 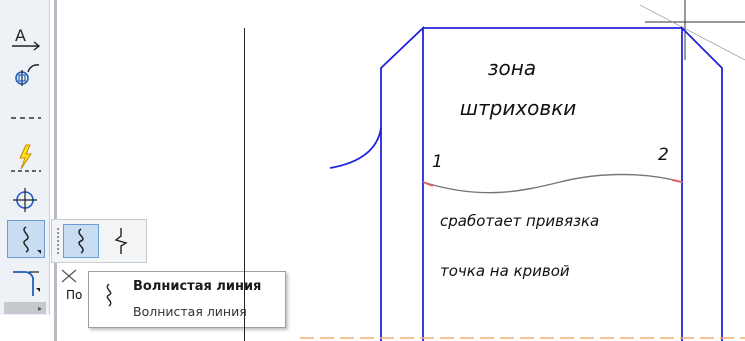 What do you see at coordinates (55, 170) in the screenshot?
I see `panel-divider` at bounding box center [55, 170].